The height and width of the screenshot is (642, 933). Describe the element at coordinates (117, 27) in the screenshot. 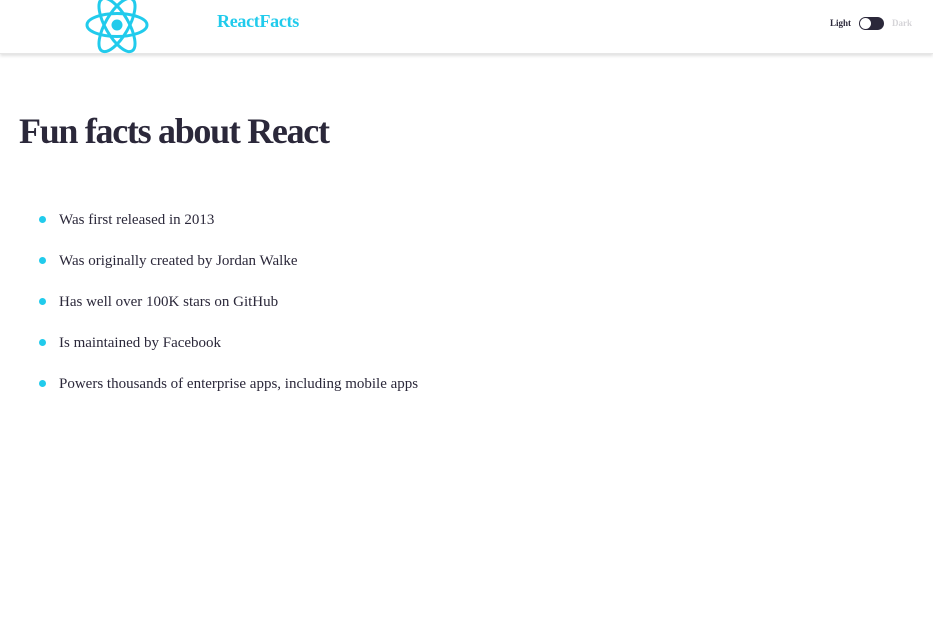

I see `react-logo-icon` at that location.